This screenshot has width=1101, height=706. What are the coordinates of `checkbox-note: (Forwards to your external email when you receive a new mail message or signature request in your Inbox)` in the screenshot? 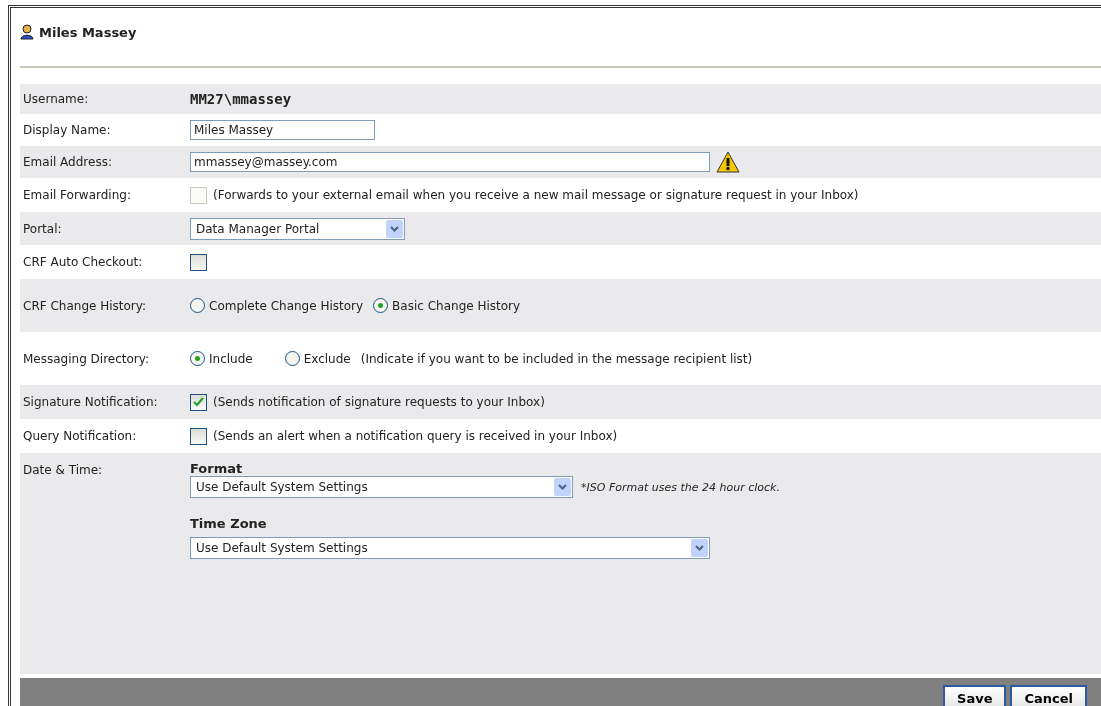 It's located at (536, 195).